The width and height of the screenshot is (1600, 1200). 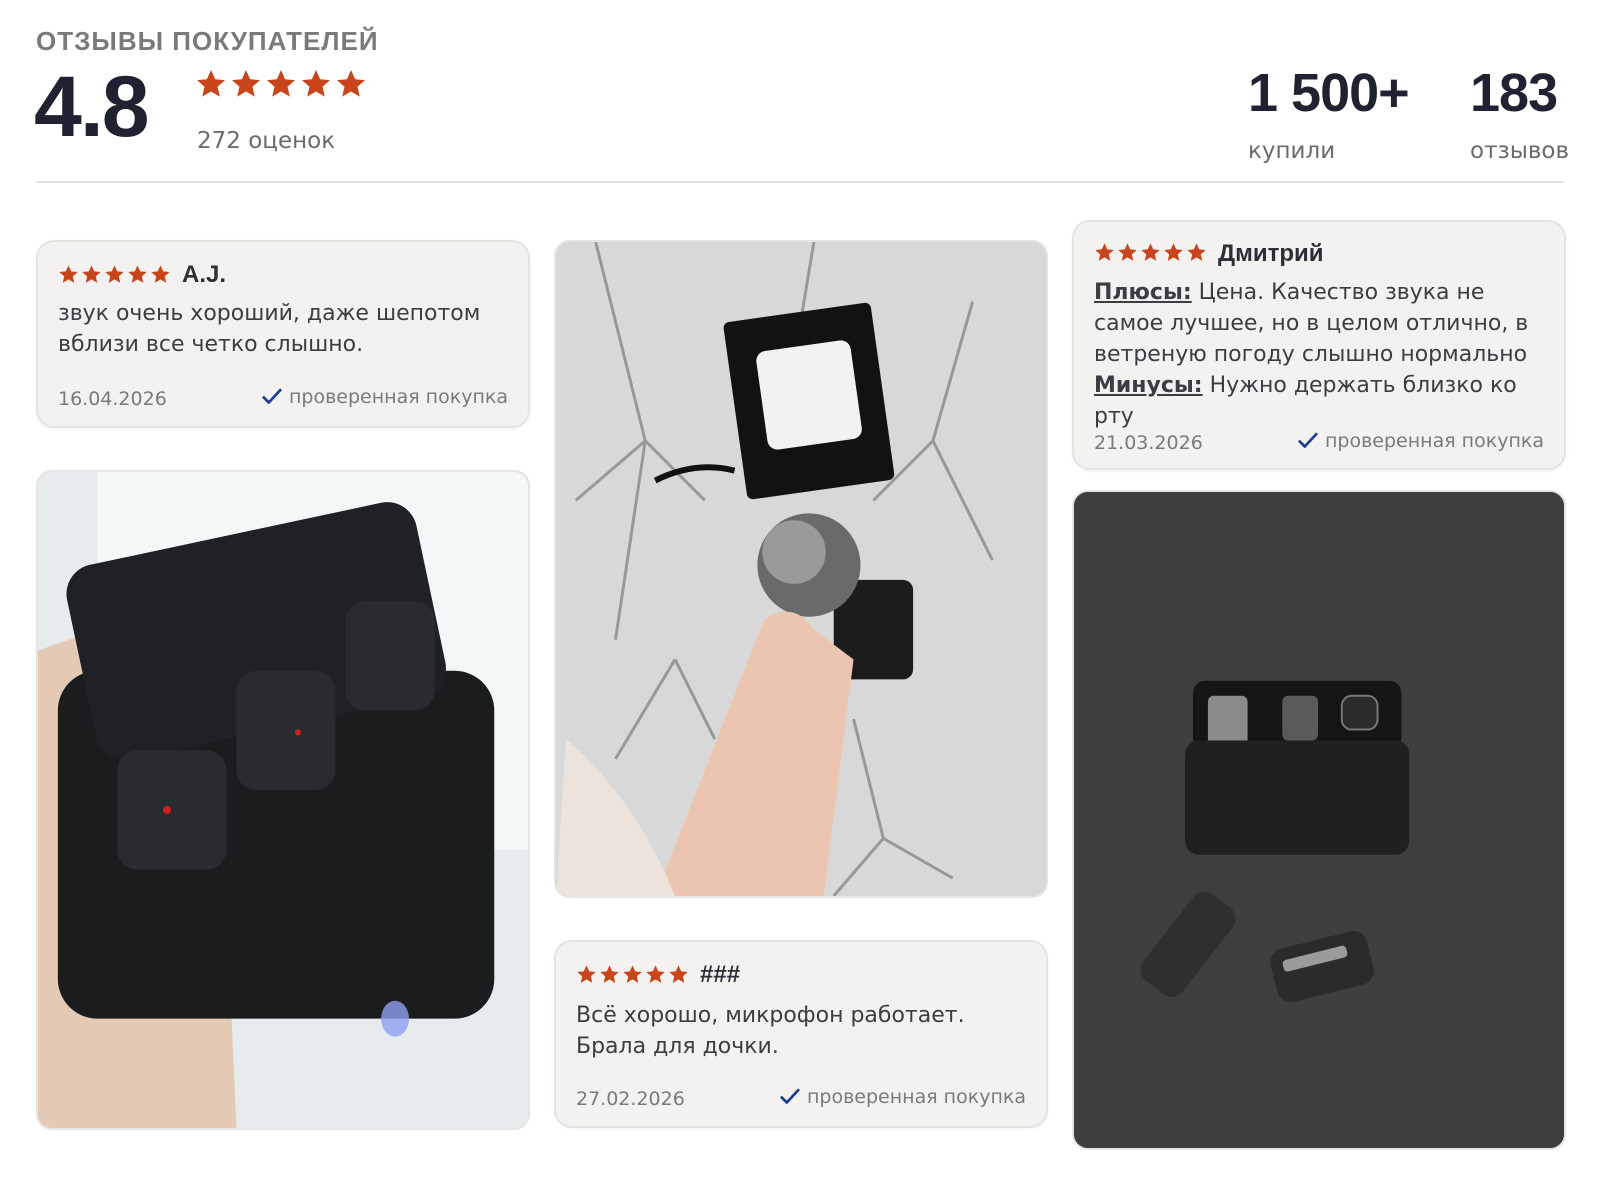 I want to click on review-author: Дмитрий, so click(x=1271, y=253).